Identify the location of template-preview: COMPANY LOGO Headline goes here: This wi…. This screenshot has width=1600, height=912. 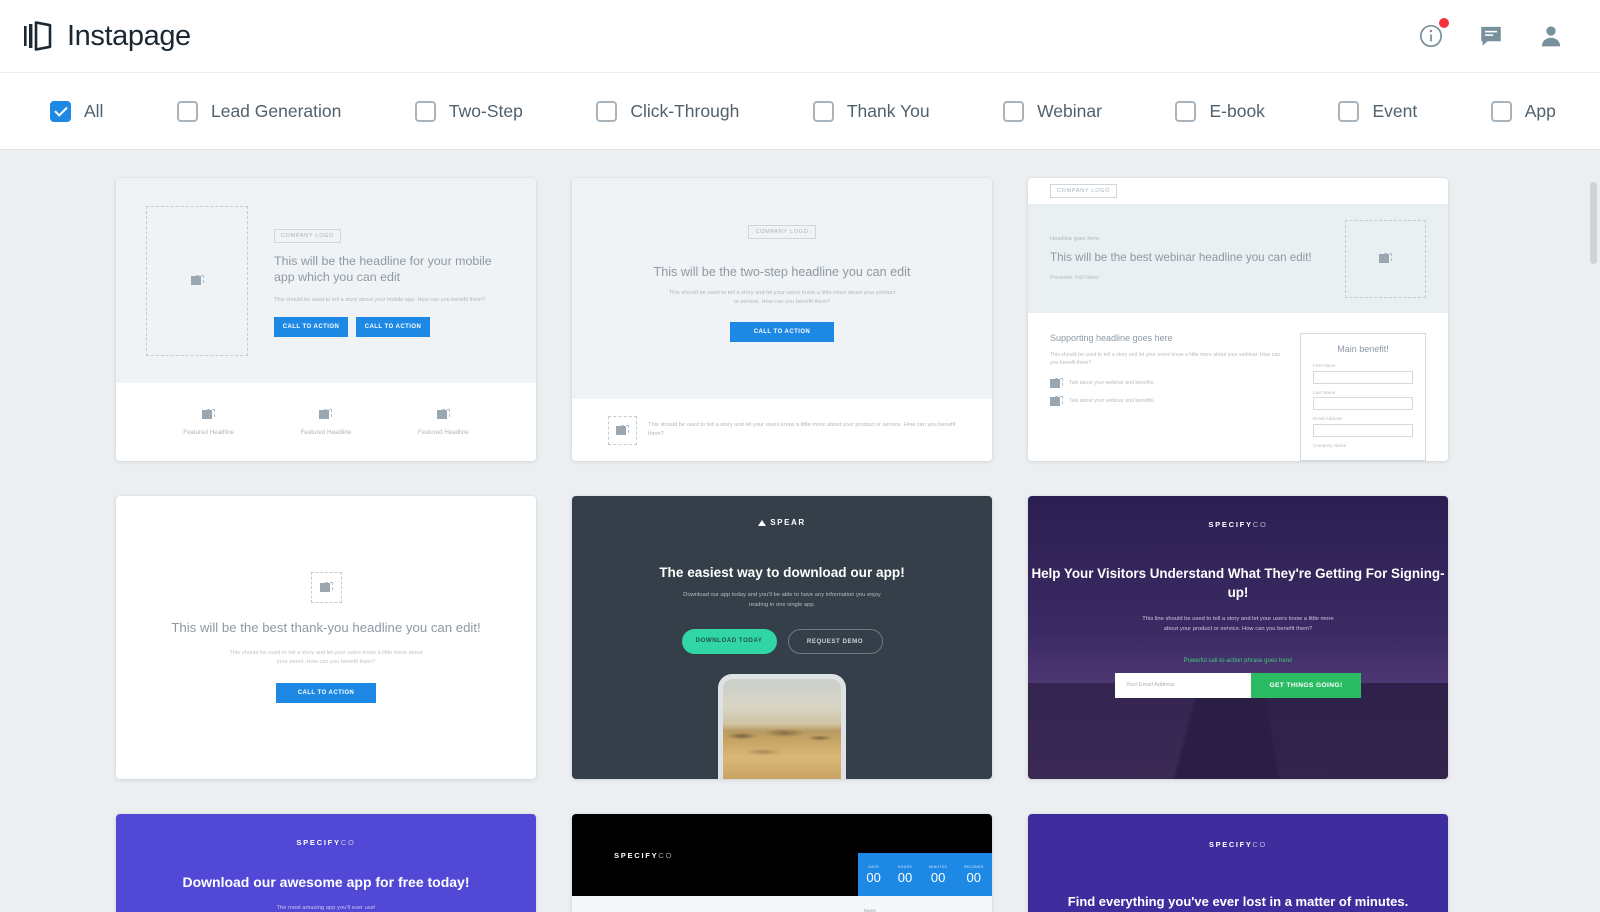
(1238, 319).